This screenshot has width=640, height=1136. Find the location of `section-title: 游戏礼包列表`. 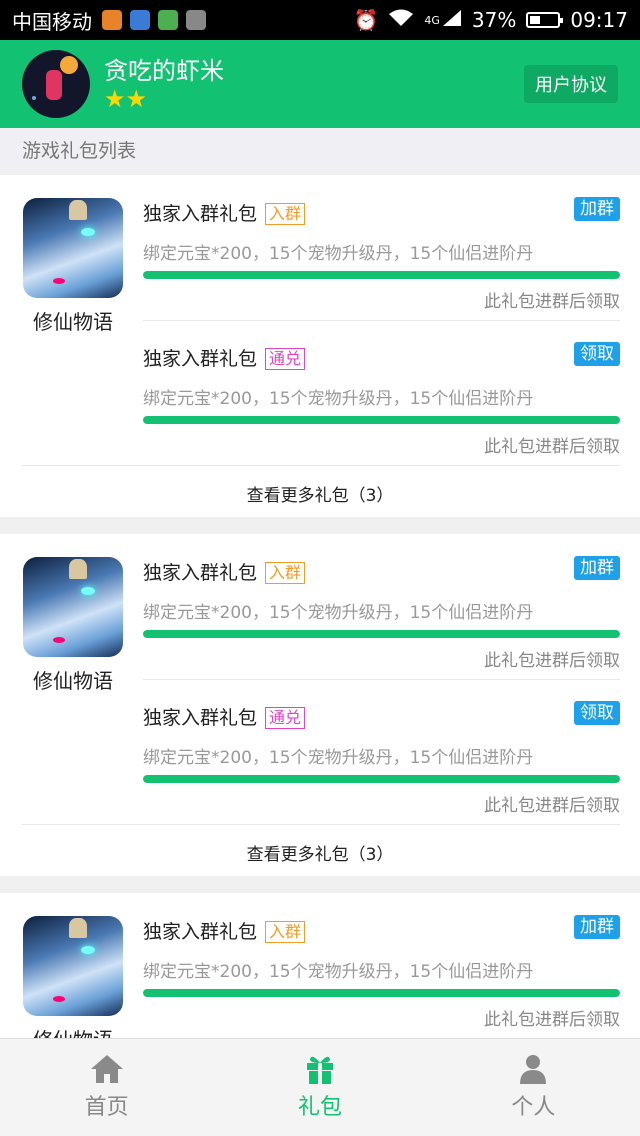

section-title: 游戏礼包列表 is located at coordinates (320, 151).